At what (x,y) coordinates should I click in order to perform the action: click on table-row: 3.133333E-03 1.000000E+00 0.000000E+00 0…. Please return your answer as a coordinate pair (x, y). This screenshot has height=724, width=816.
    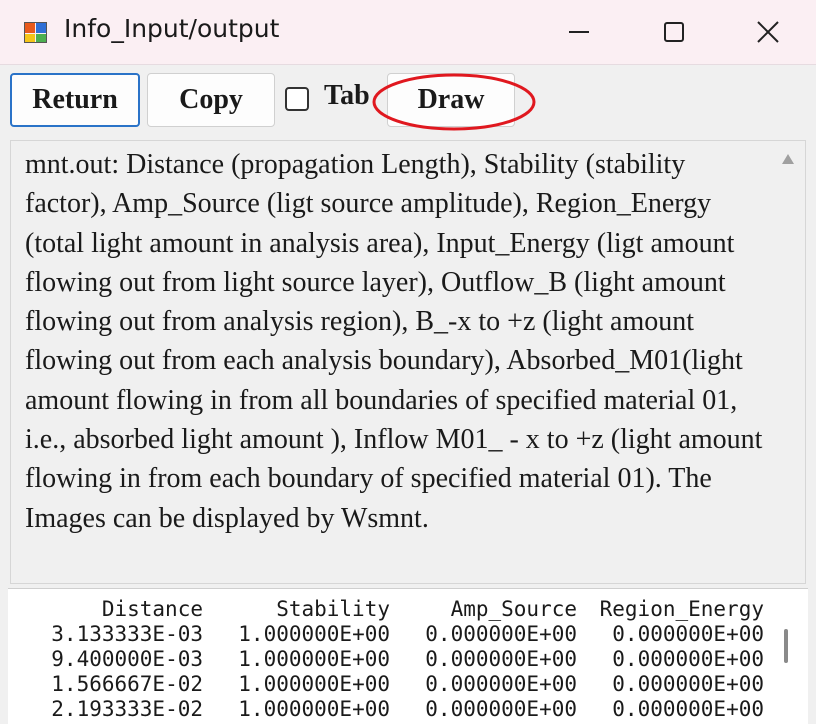
    Looking at the image, I should click on (408, 634).